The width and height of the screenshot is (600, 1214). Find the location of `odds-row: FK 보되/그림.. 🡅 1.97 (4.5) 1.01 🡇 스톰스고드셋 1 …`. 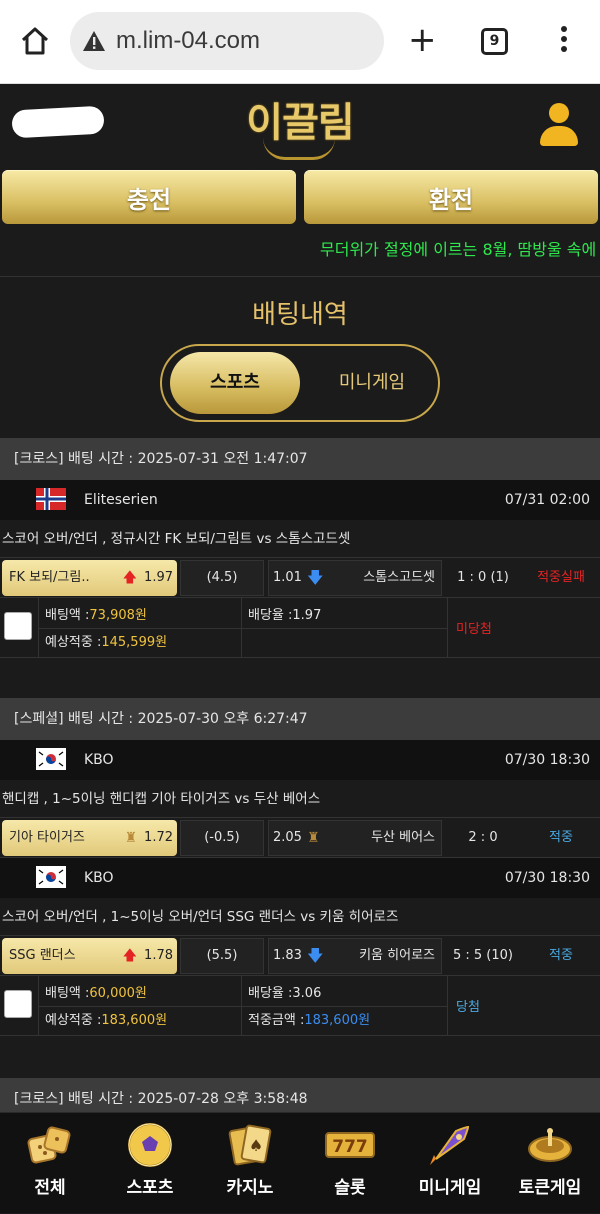

odds-row: FK 보되/그림.. 🡅 1.97 (4.5) 1.01 🡇 스톰스고드셋 1 … is located at coordinates (300, 578).